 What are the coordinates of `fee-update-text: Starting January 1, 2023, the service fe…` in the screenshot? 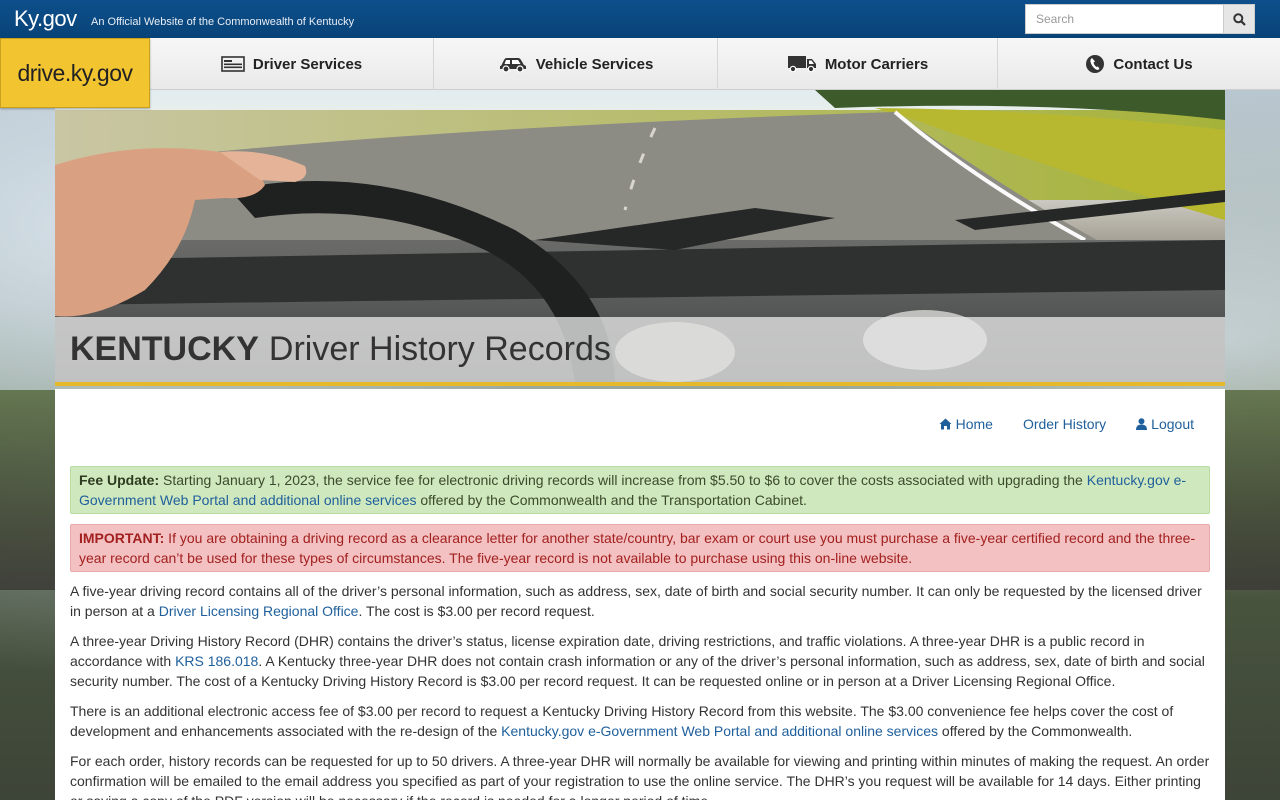 It's located at (623, 480).